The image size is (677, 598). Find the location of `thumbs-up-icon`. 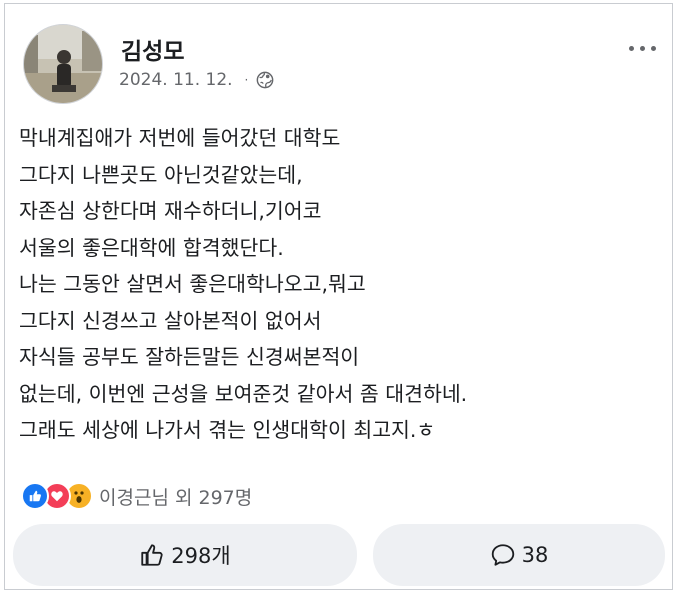

thumbs-up-icon is located at coordinates (152, 555).